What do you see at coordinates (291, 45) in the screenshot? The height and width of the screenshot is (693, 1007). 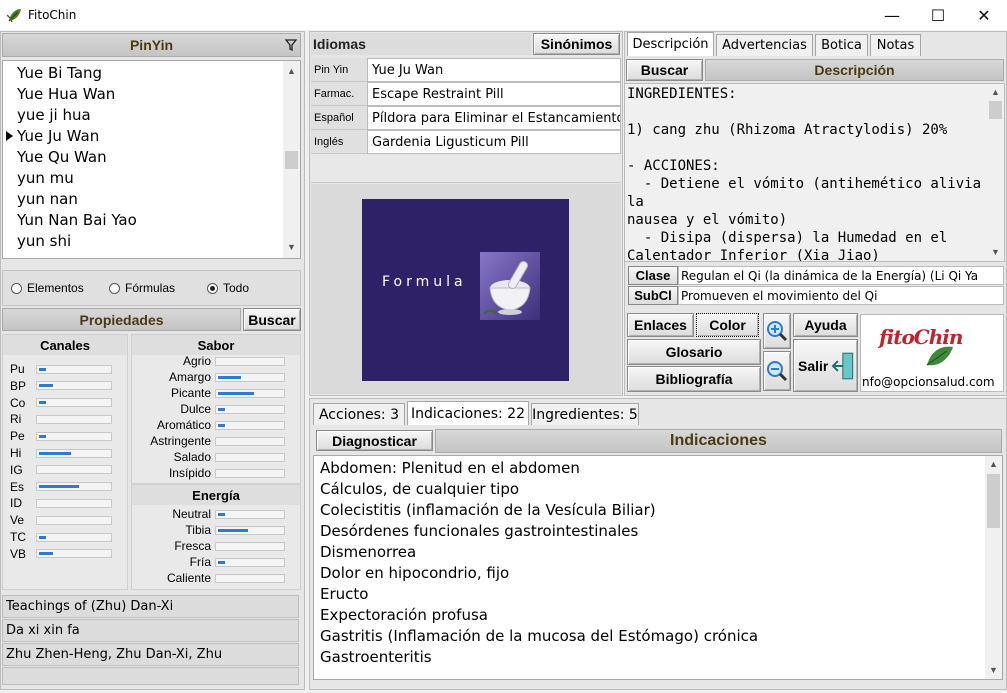 I see `filter-icon` at bounding box center [291, 45].